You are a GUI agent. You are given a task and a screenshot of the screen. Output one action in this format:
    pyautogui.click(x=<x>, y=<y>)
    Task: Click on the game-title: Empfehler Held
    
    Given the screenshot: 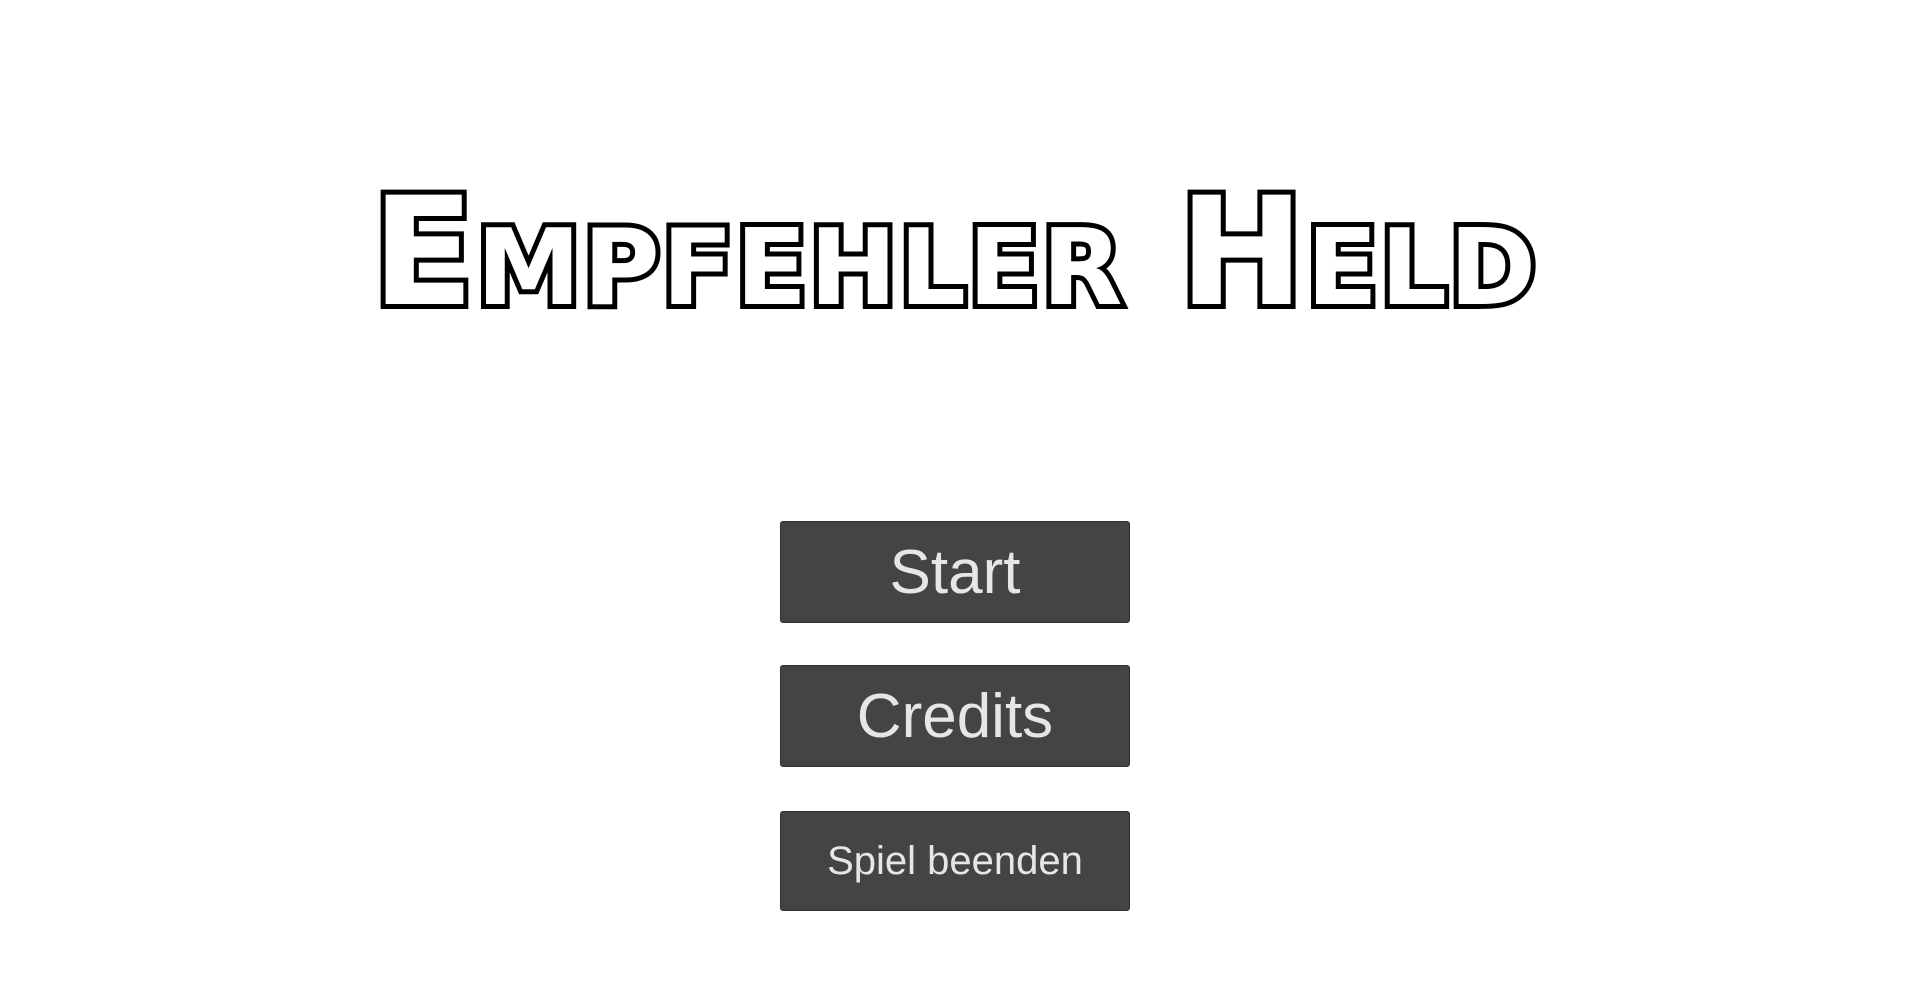 What is the action you would take?
    pyautogui.click(x=954, y=253)
    